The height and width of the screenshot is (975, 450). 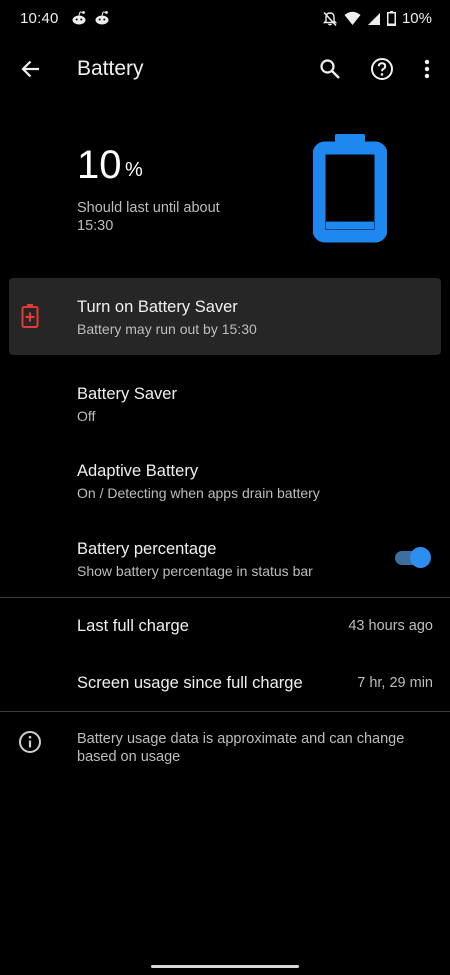 I want to click on status-time: 10:40, so click(x=39, y=18).